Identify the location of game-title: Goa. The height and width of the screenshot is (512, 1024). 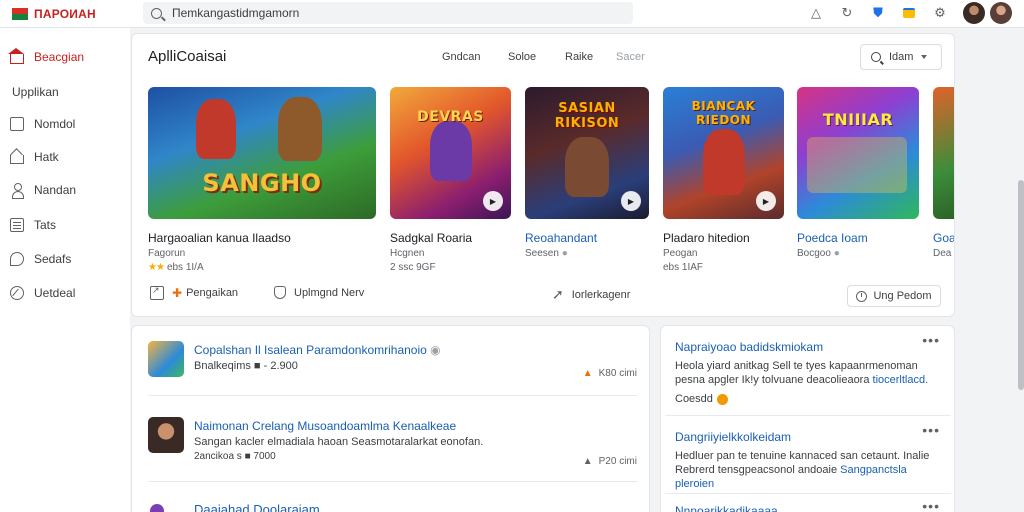
(943, 238).